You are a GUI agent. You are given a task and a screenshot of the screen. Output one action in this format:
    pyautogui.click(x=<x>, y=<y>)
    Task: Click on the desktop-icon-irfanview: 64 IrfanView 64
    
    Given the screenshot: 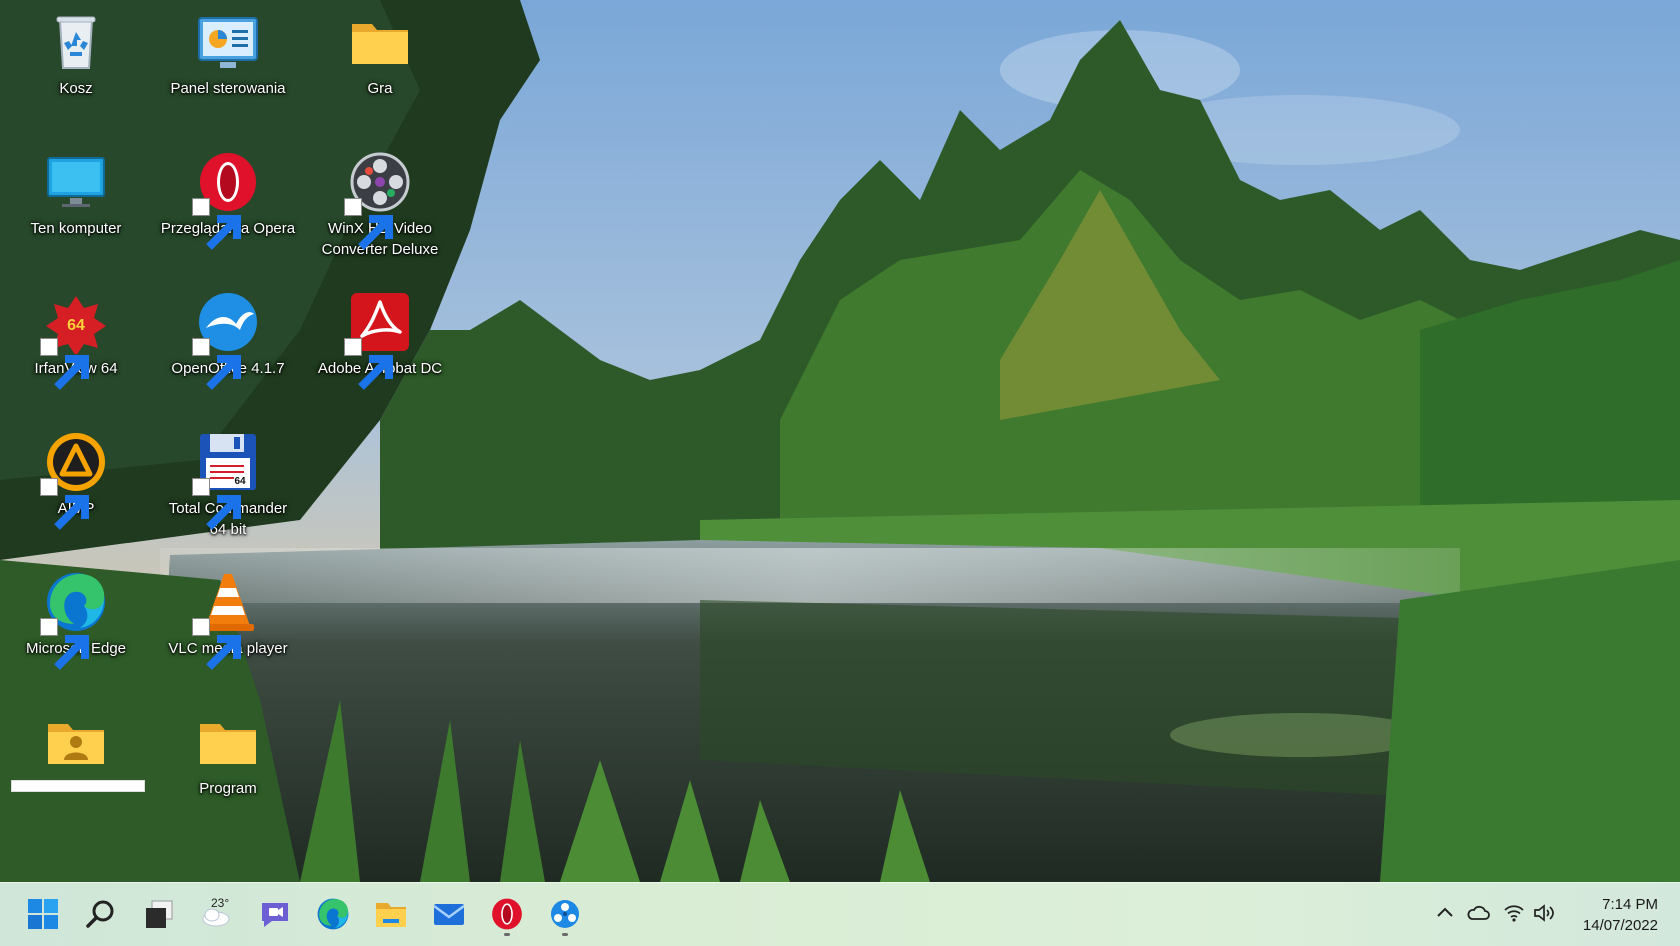 What is the action you would take?
    pyautogui.click(x=76, y=345)
    